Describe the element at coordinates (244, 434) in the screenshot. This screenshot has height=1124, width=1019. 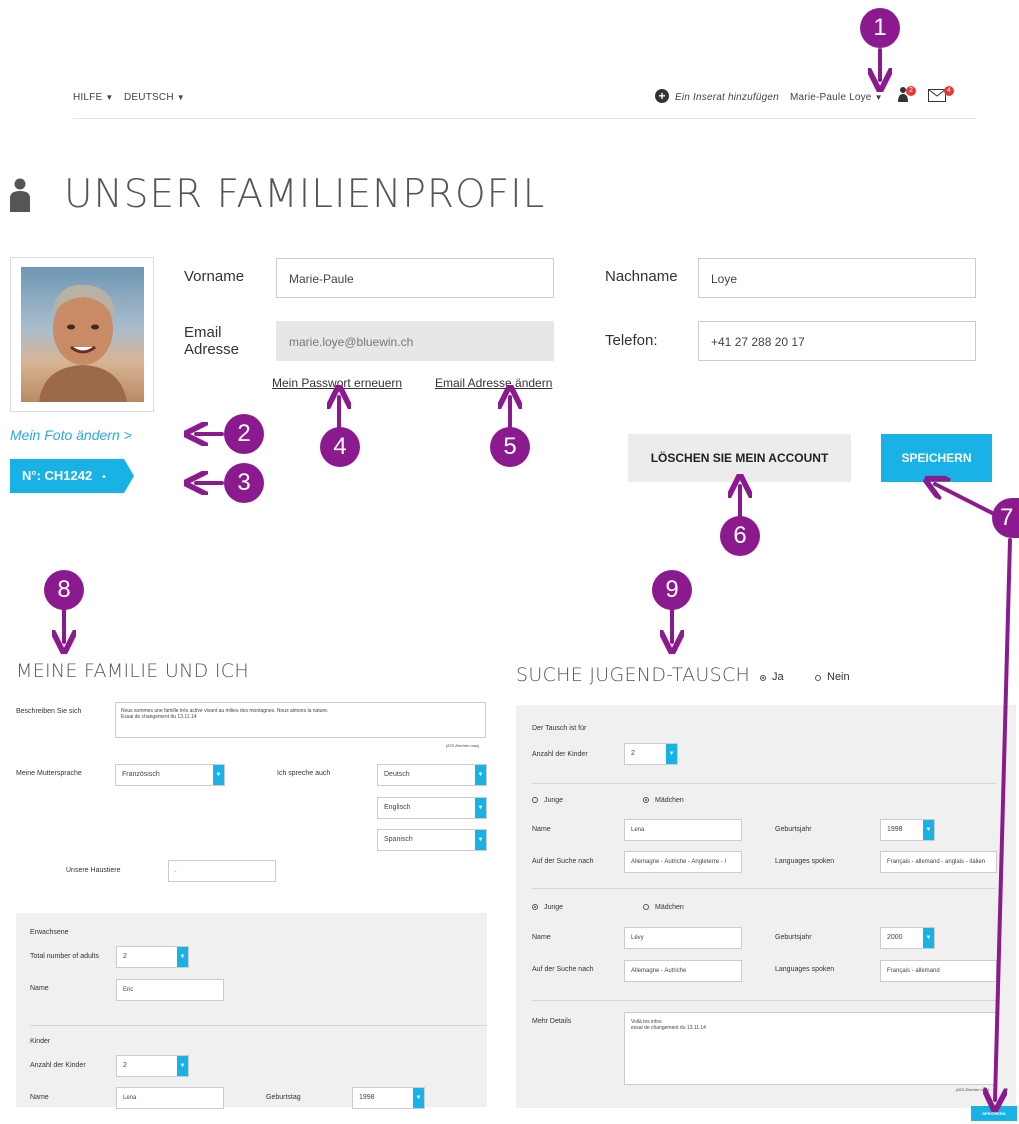
I see `marker-2: 2` at that location.